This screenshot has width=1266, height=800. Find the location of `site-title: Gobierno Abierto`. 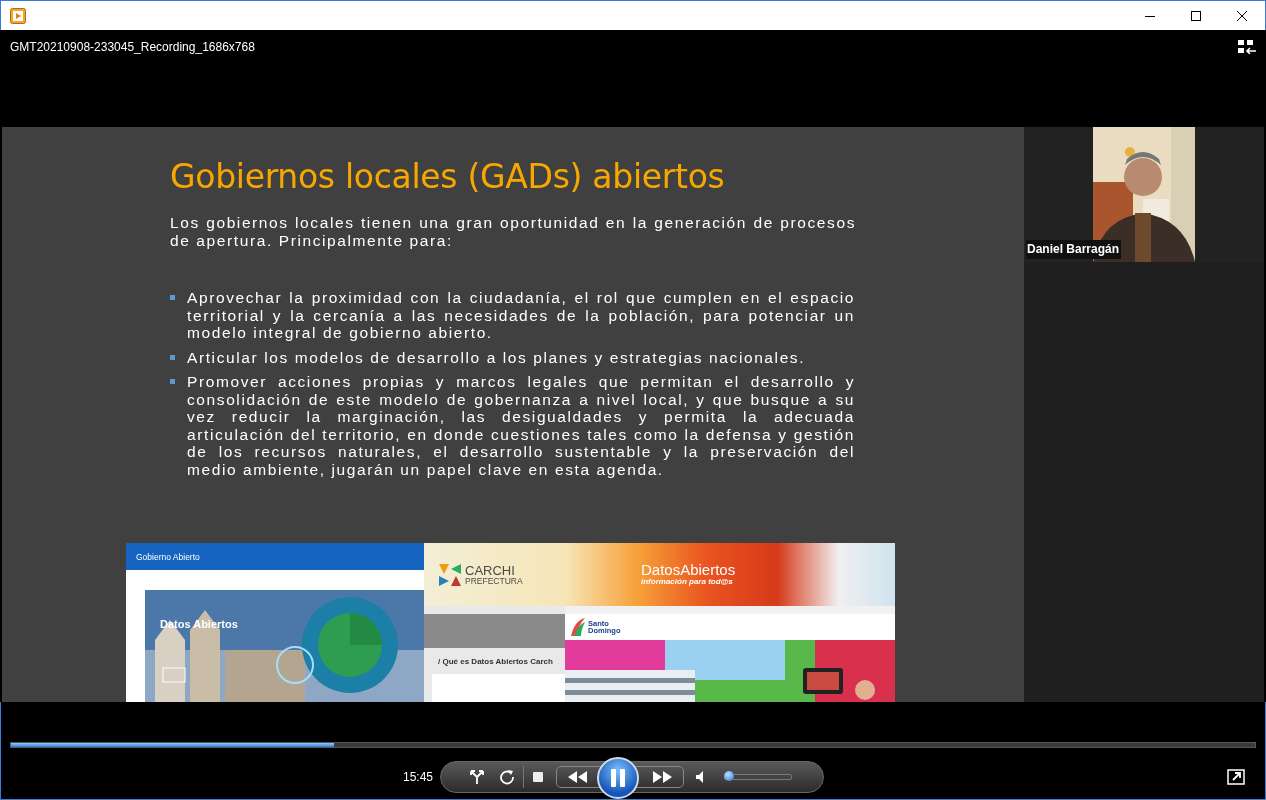

site-title: Gobierno Abierto is located at coordinates (168, 556).